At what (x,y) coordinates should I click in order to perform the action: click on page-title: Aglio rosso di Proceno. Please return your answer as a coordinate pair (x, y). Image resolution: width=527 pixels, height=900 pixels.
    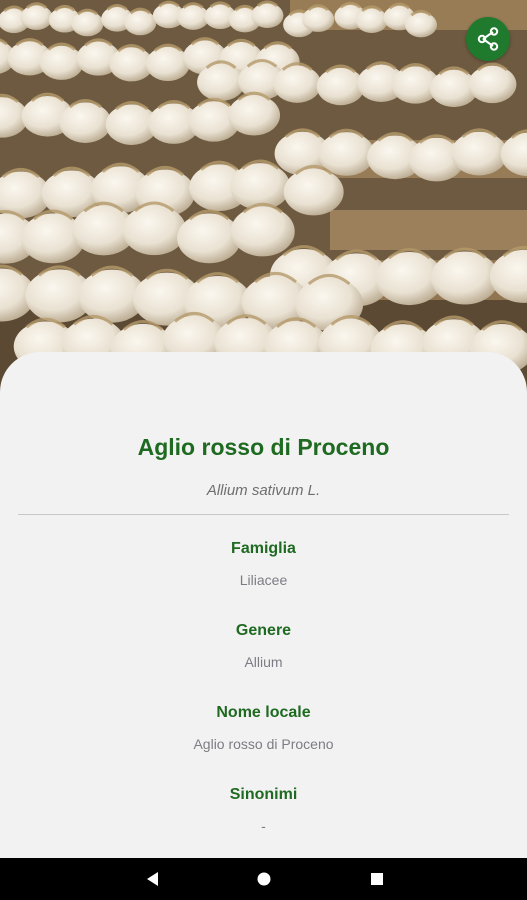
    Looking at the image, I should click on (263, 447).